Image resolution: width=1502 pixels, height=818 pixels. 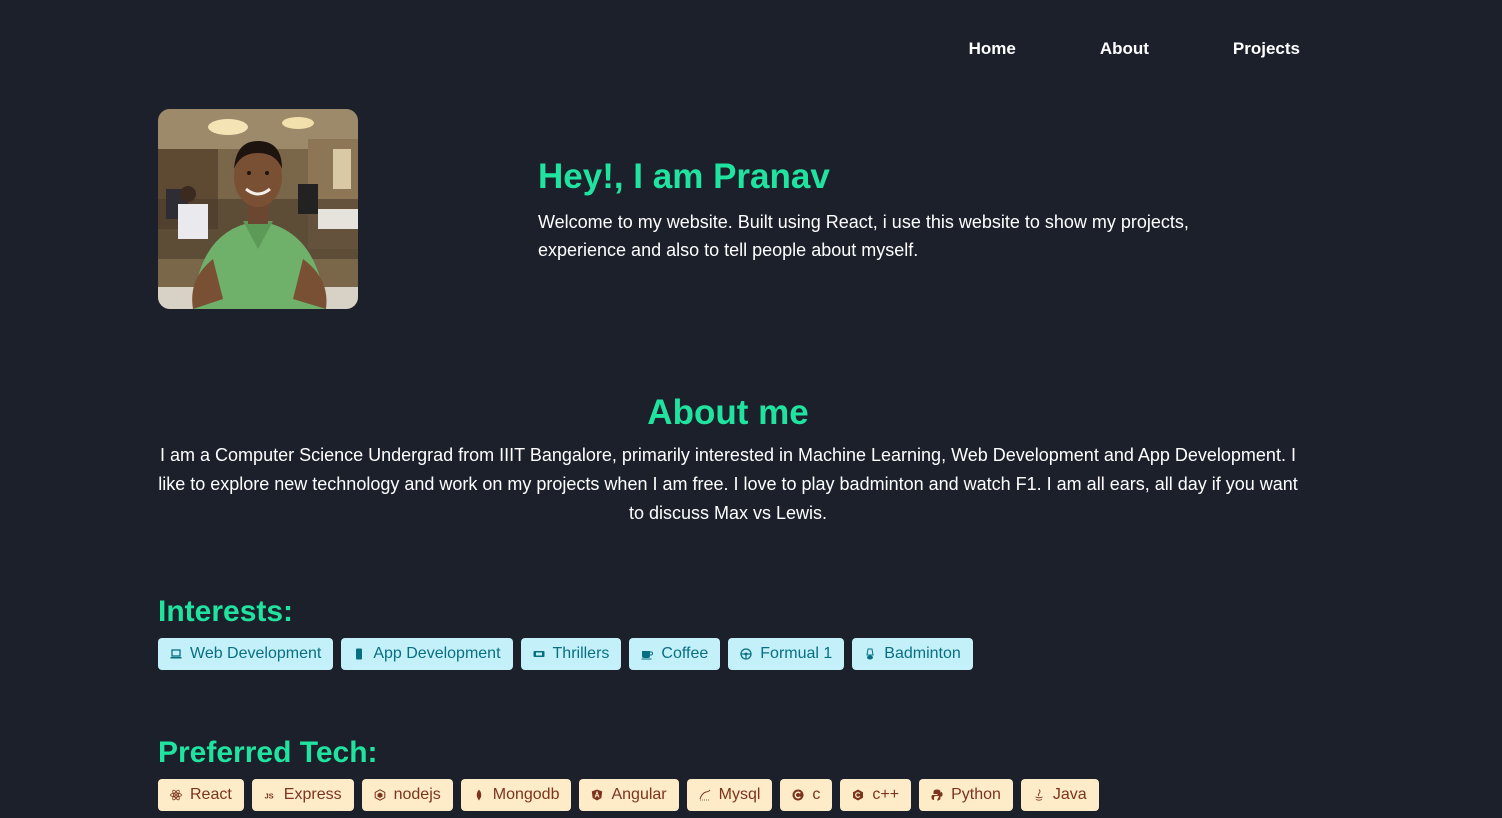 I want to click on interests-title: Interests:, so click(x=226, y=611).